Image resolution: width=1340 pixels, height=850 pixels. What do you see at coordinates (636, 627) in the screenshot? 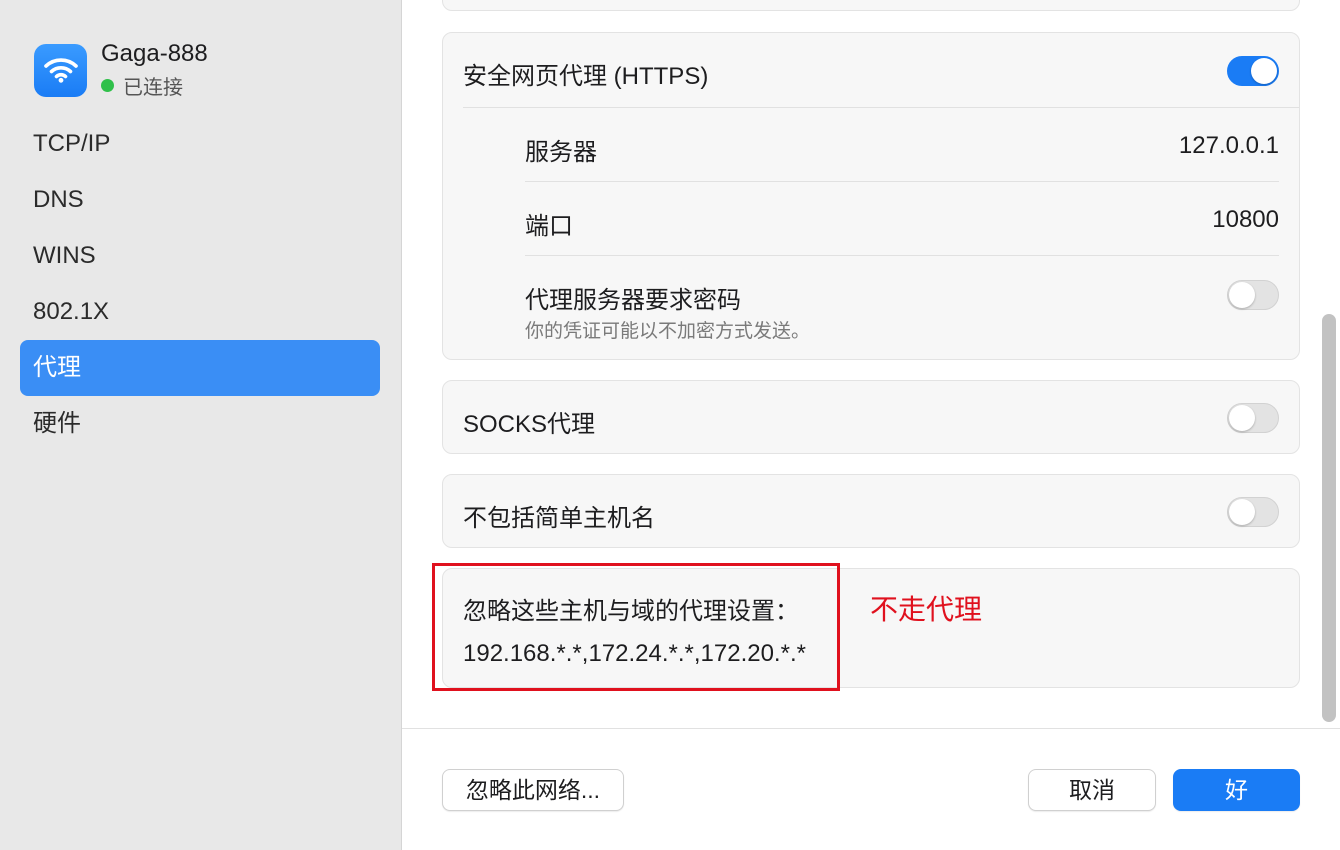
I see `highlight-box` at bounding box center [636, 627].